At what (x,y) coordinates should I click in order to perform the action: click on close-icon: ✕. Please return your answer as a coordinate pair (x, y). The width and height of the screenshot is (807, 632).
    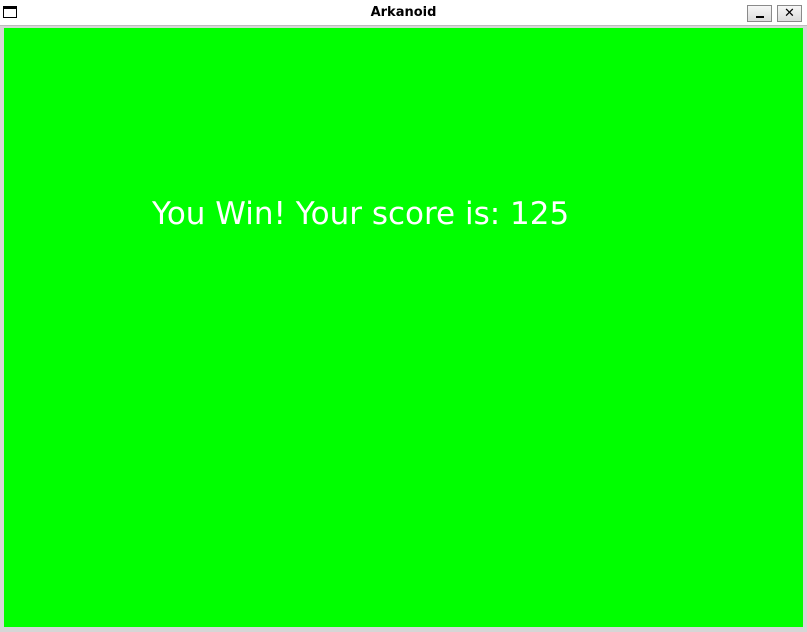
    Looking at the image, I should click on (789, 13).